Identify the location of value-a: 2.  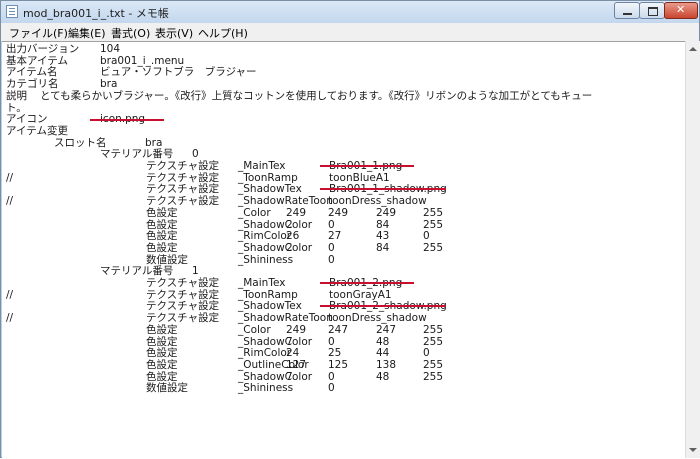
(289, 224).